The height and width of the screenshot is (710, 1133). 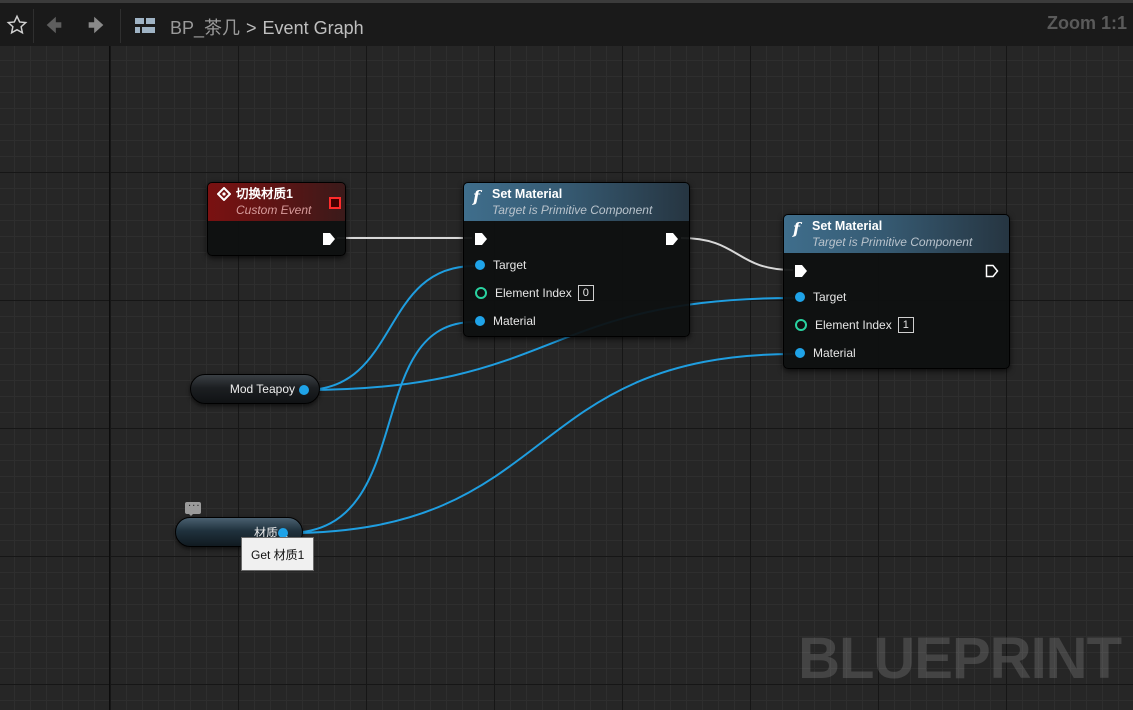 What do you see at coordinates (847, 226) in the screenshot?
I see `set-material-2-title: Set Material` at bounding box center [847, 226].